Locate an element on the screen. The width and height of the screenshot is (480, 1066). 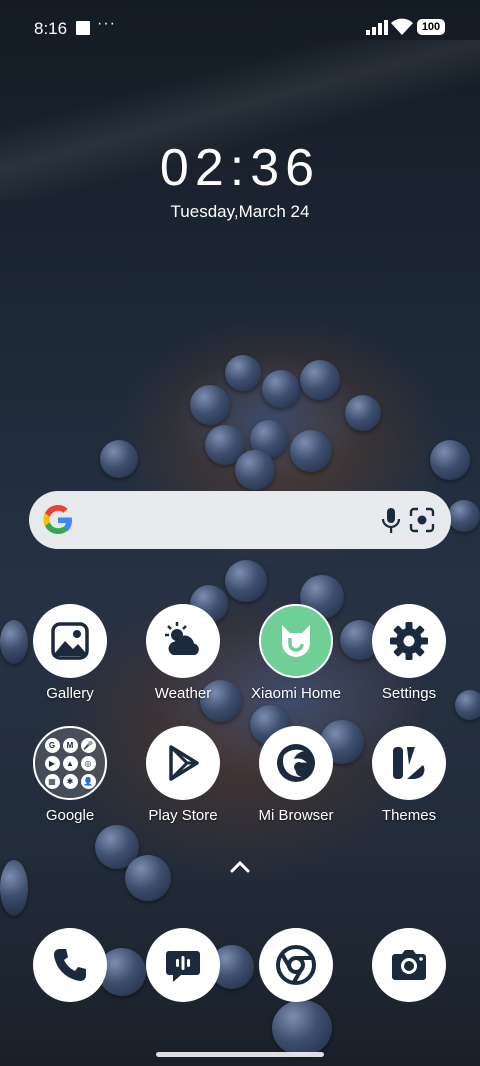
app-label: Google is located at coordinates (70, 815).